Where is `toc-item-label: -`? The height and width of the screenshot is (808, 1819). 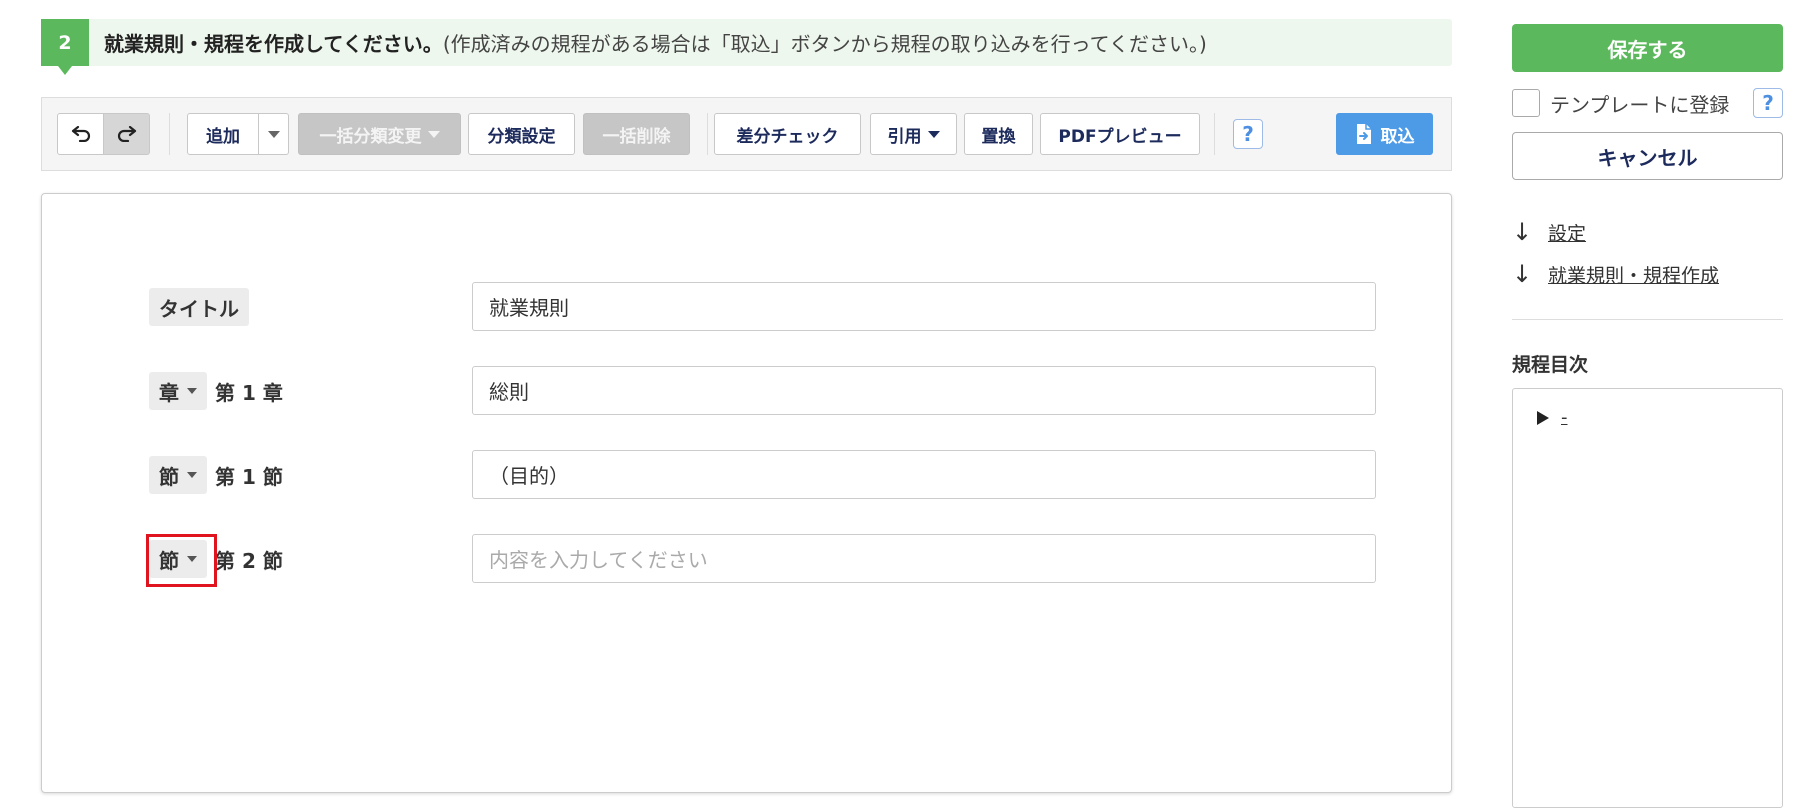 toc-item-label: - is located at coordinates (1564, 417).